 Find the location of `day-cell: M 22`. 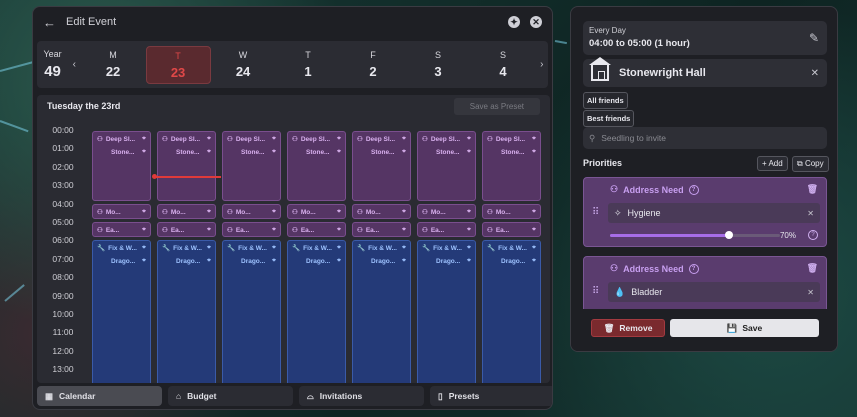

day-cell: M 22 is located at coordinates (113, 65).